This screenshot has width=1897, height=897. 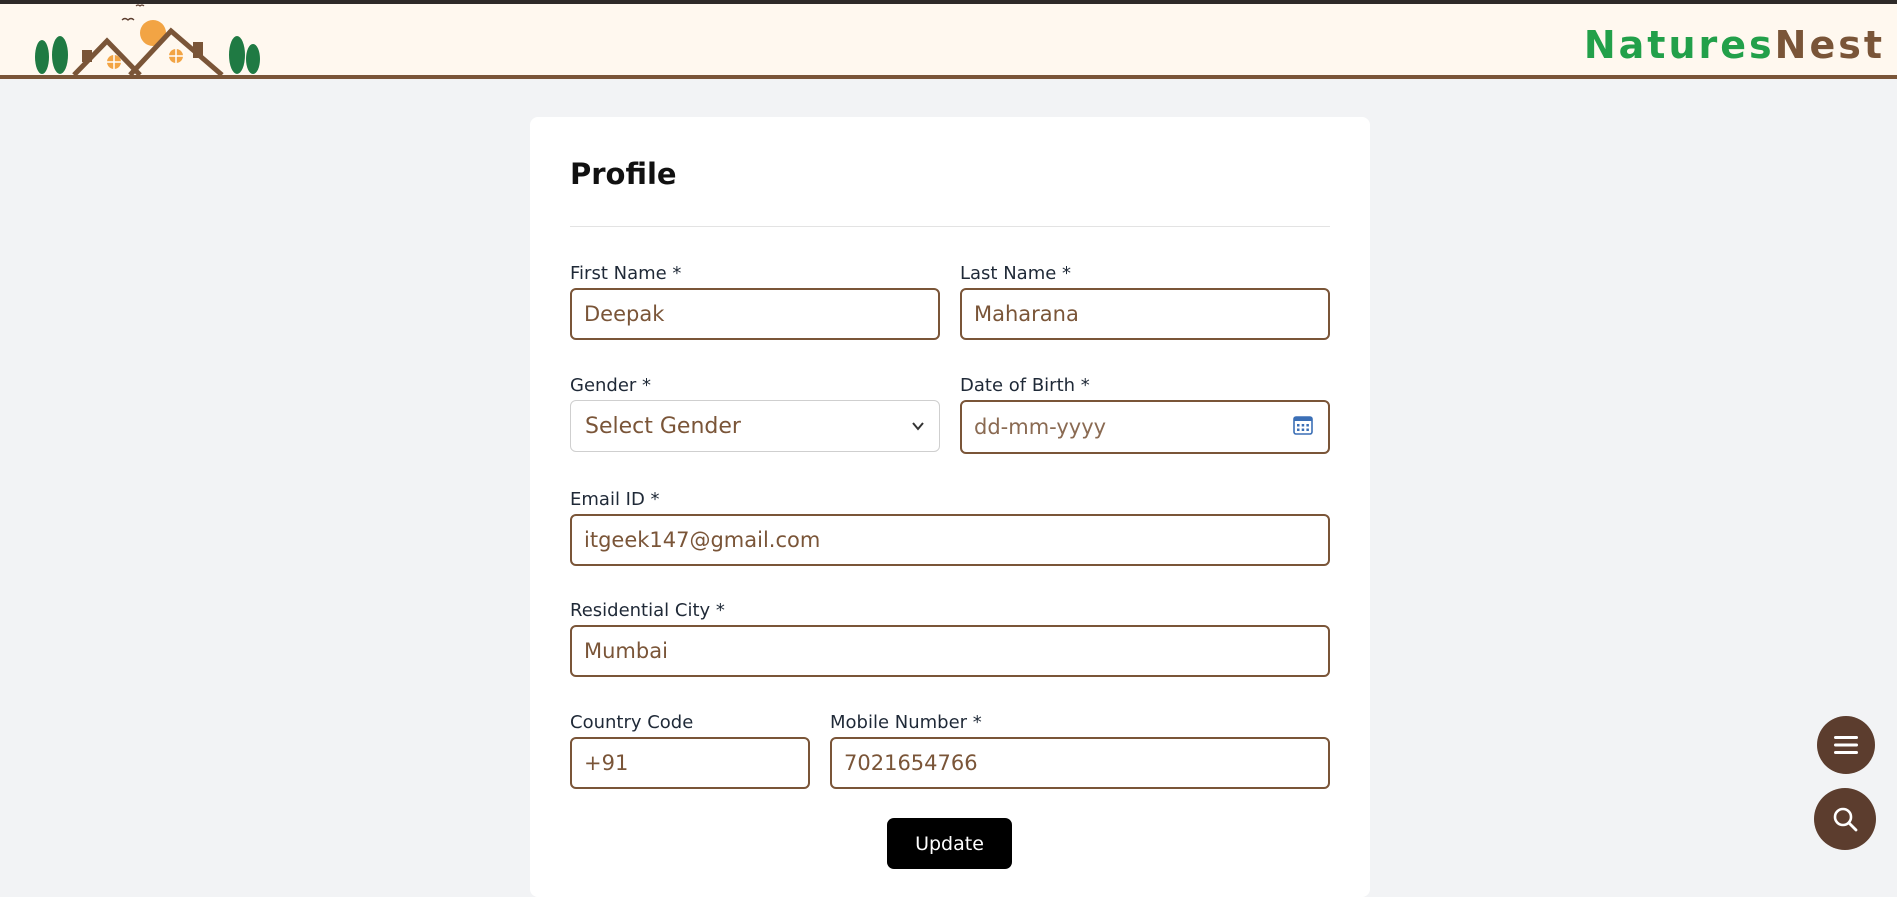 What do you see at coordinates (623, 174) in the screenshot?
I see `page-title: Profile` at bounding box center [623, 174].